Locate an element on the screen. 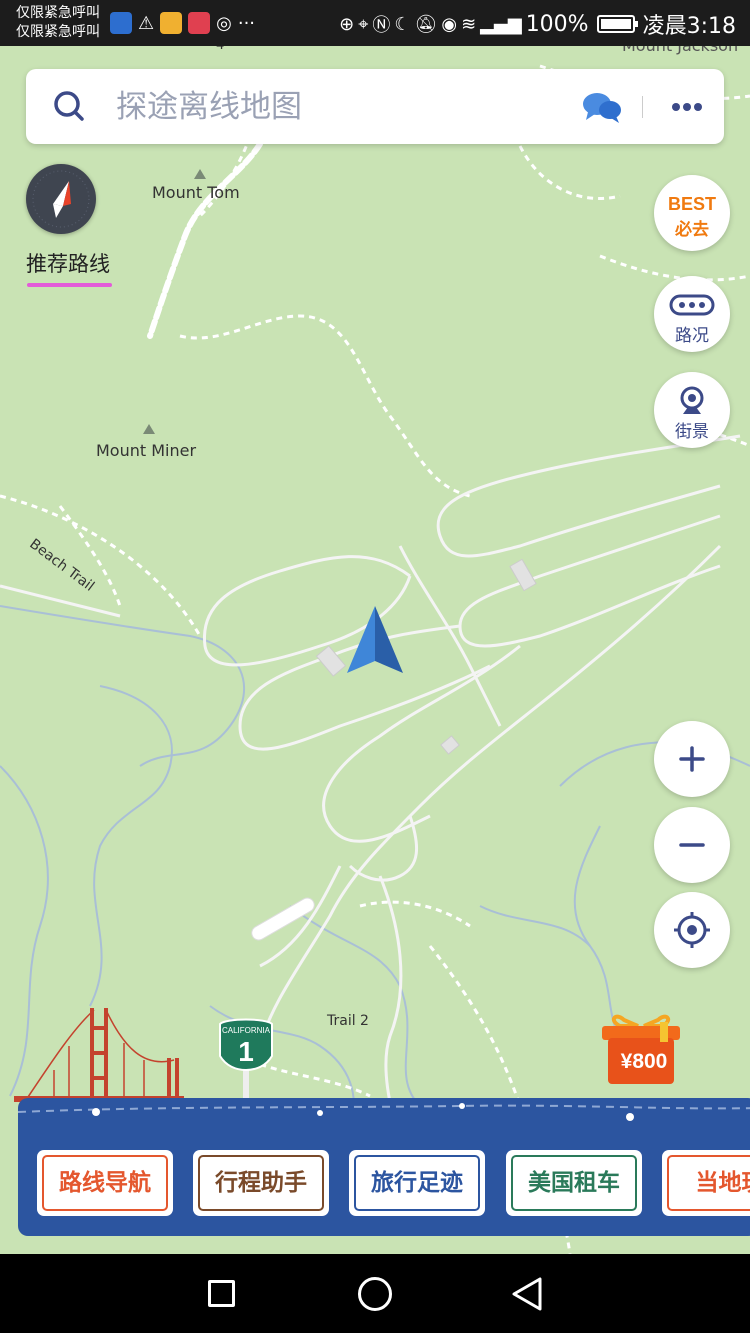 This screenshot has height=1333, width=750. locate-crosshair-icon is located at coordinates (692, 930).